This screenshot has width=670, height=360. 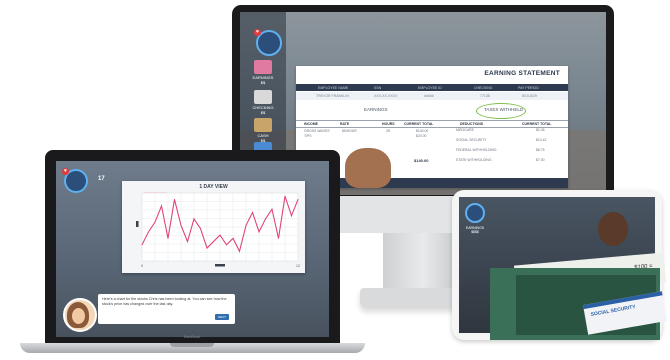 What do you see at coordinates (540, 160) in the screenshot?
I see `deduction-amount: $7.00` at bounding box center [540, 160].